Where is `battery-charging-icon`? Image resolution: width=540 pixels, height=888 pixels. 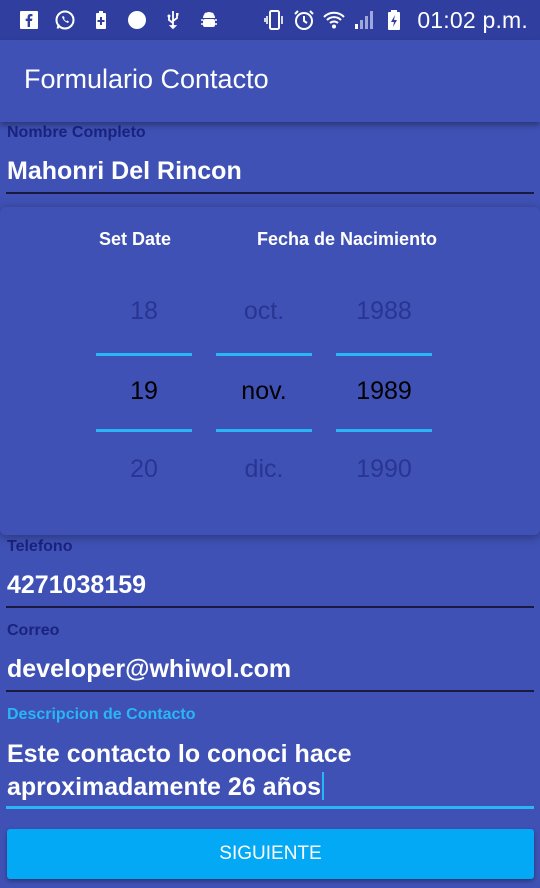
battery-charging-icon is located at coordinates (394, 20).